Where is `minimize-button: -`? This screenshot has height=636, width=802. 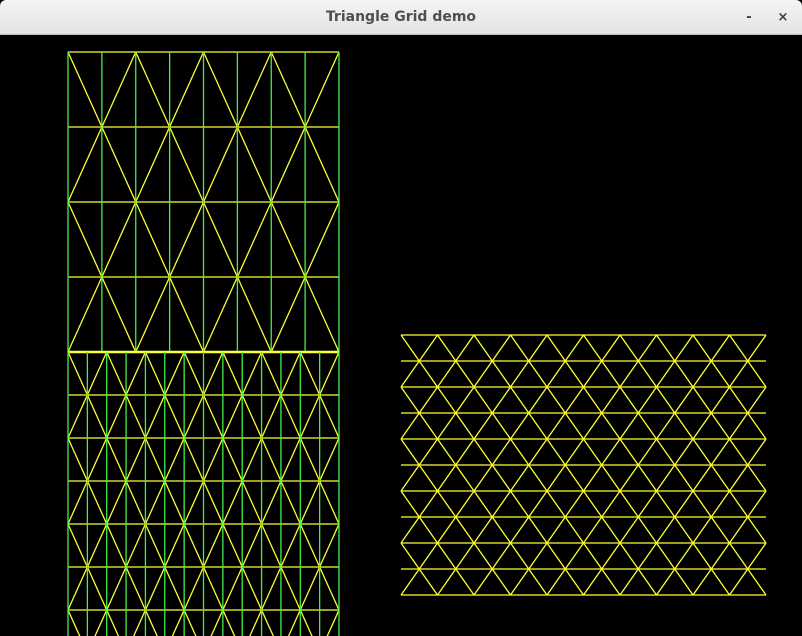
minimize-button: - is located at coordinates (749, 18).